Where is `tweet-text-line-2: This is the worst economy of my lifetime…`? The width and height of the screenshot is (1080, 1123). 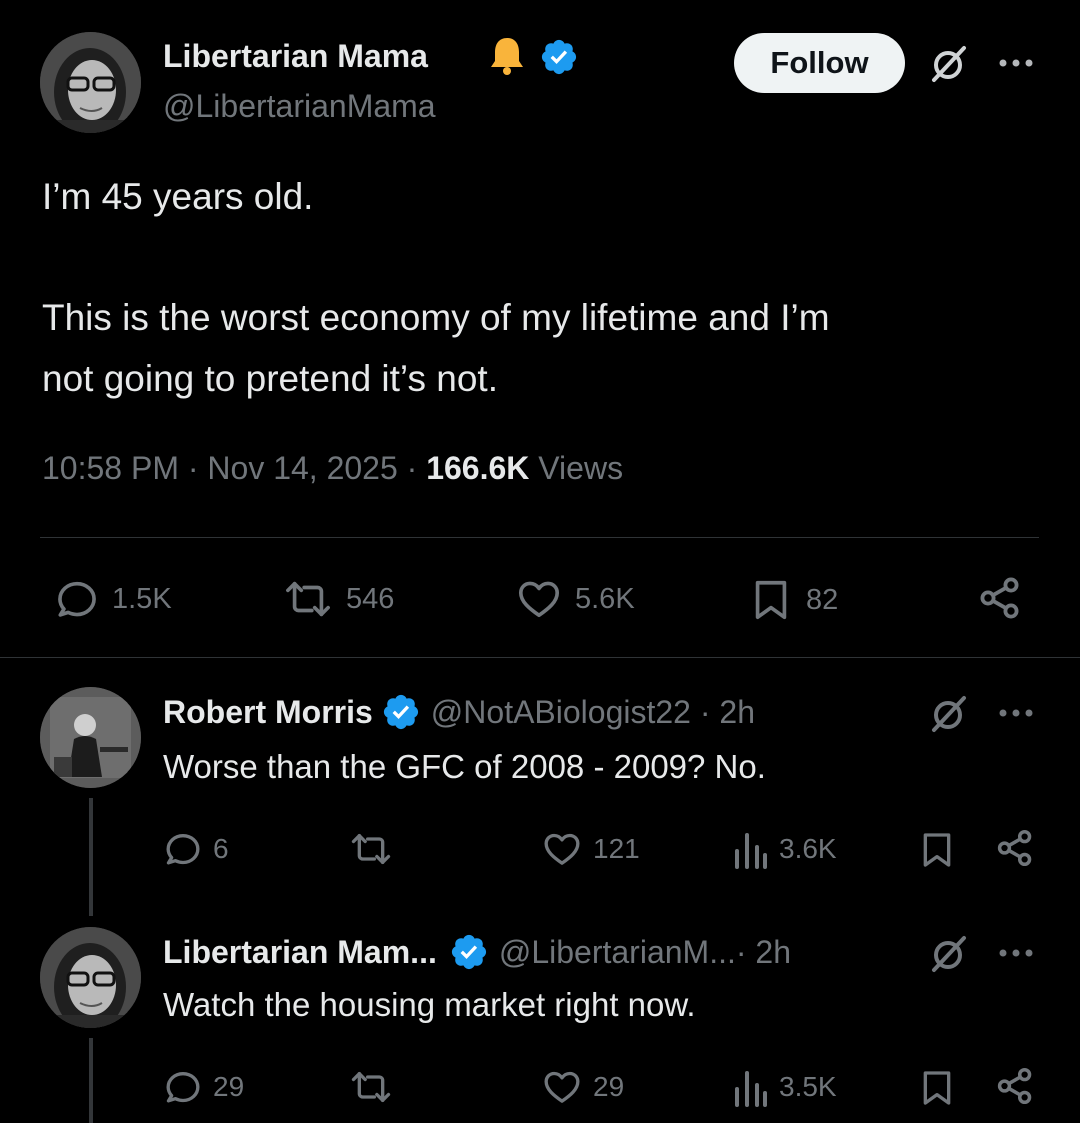 tweet-text-line-2: This is the worst economy of my lifetime… is located at coordinates (436, 317).